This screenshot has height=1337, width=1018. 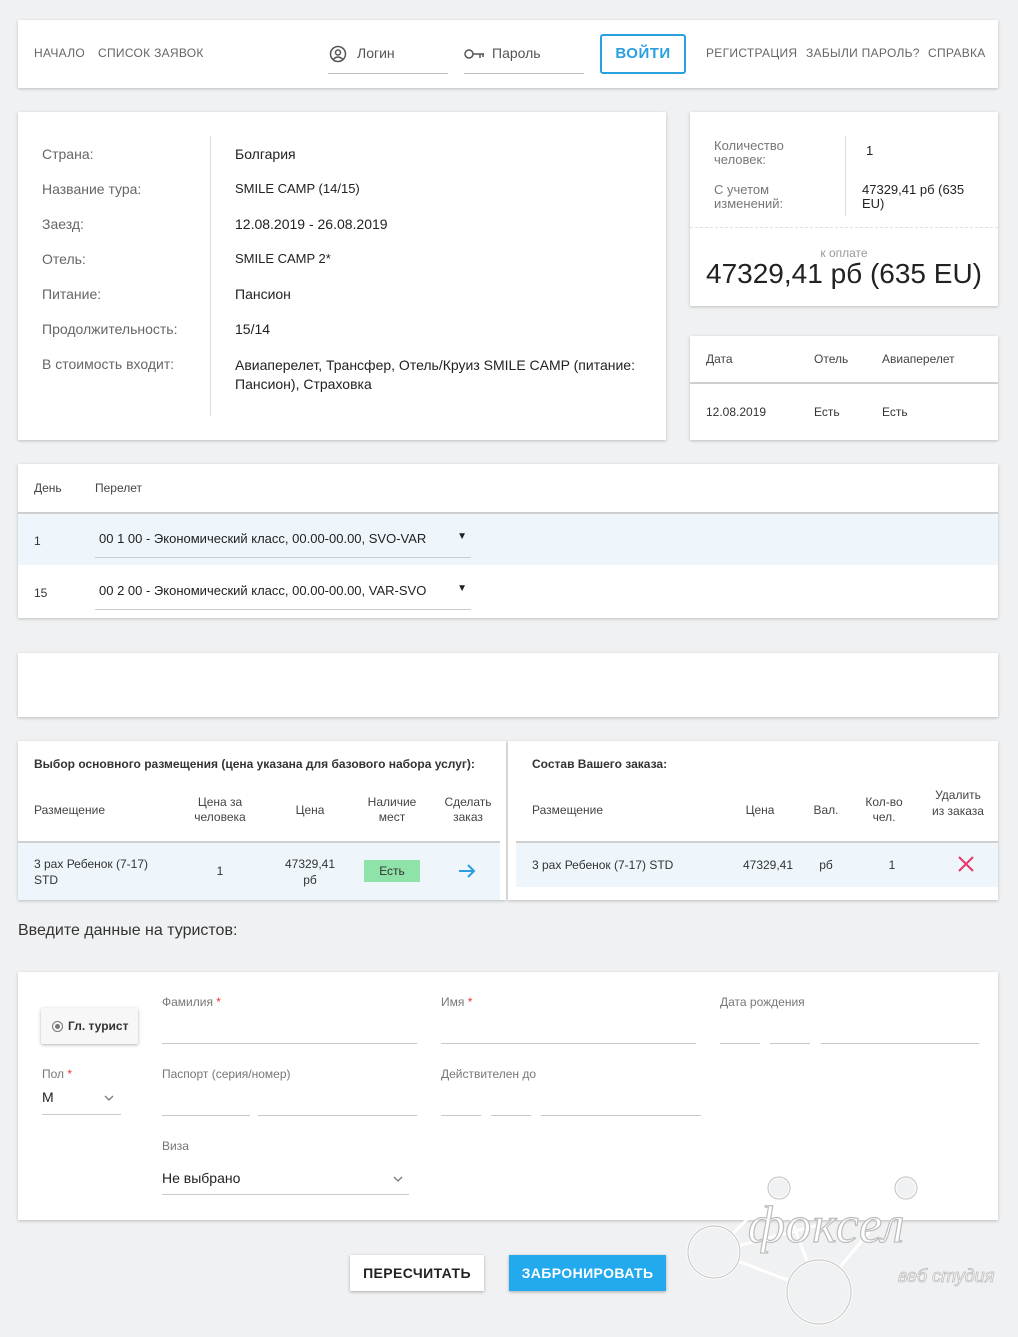 I want to click on dropdown-arrow-icon: ▼, so click(x=462, y=536).